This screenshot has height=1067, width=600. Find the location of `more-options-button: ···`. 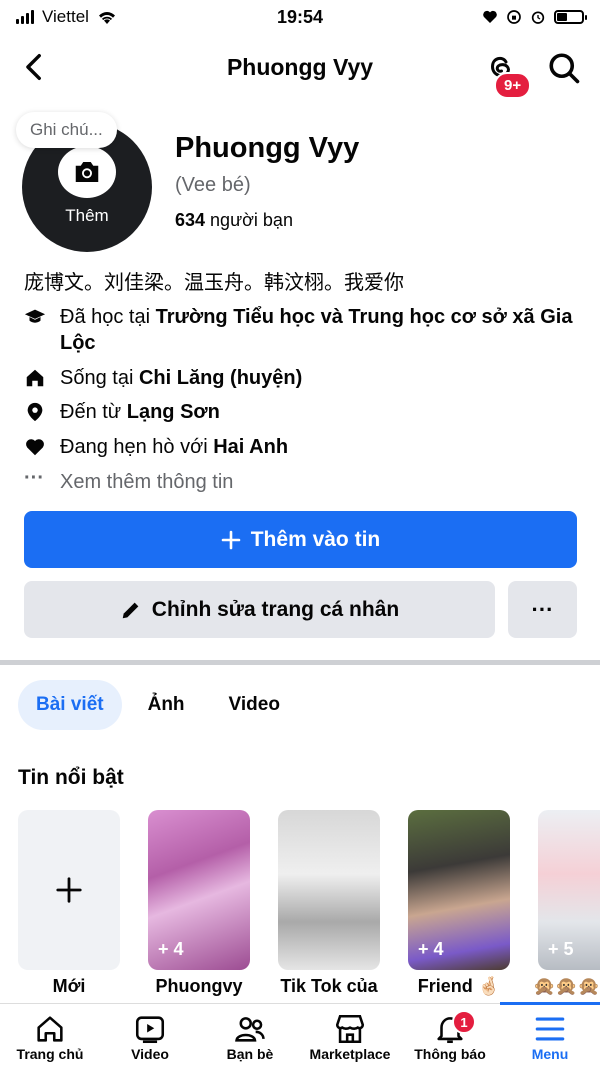

more-options-button: ··· is located at coordinates (542, 609).